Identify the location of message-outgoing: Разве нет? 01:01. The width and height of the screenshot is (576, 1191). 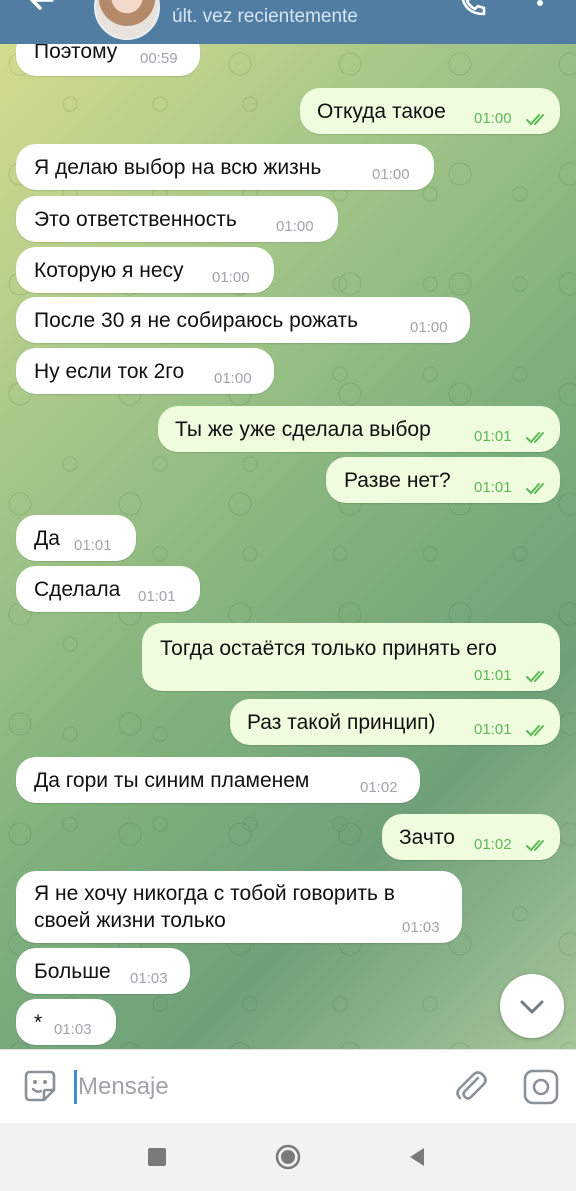
(443, 480).